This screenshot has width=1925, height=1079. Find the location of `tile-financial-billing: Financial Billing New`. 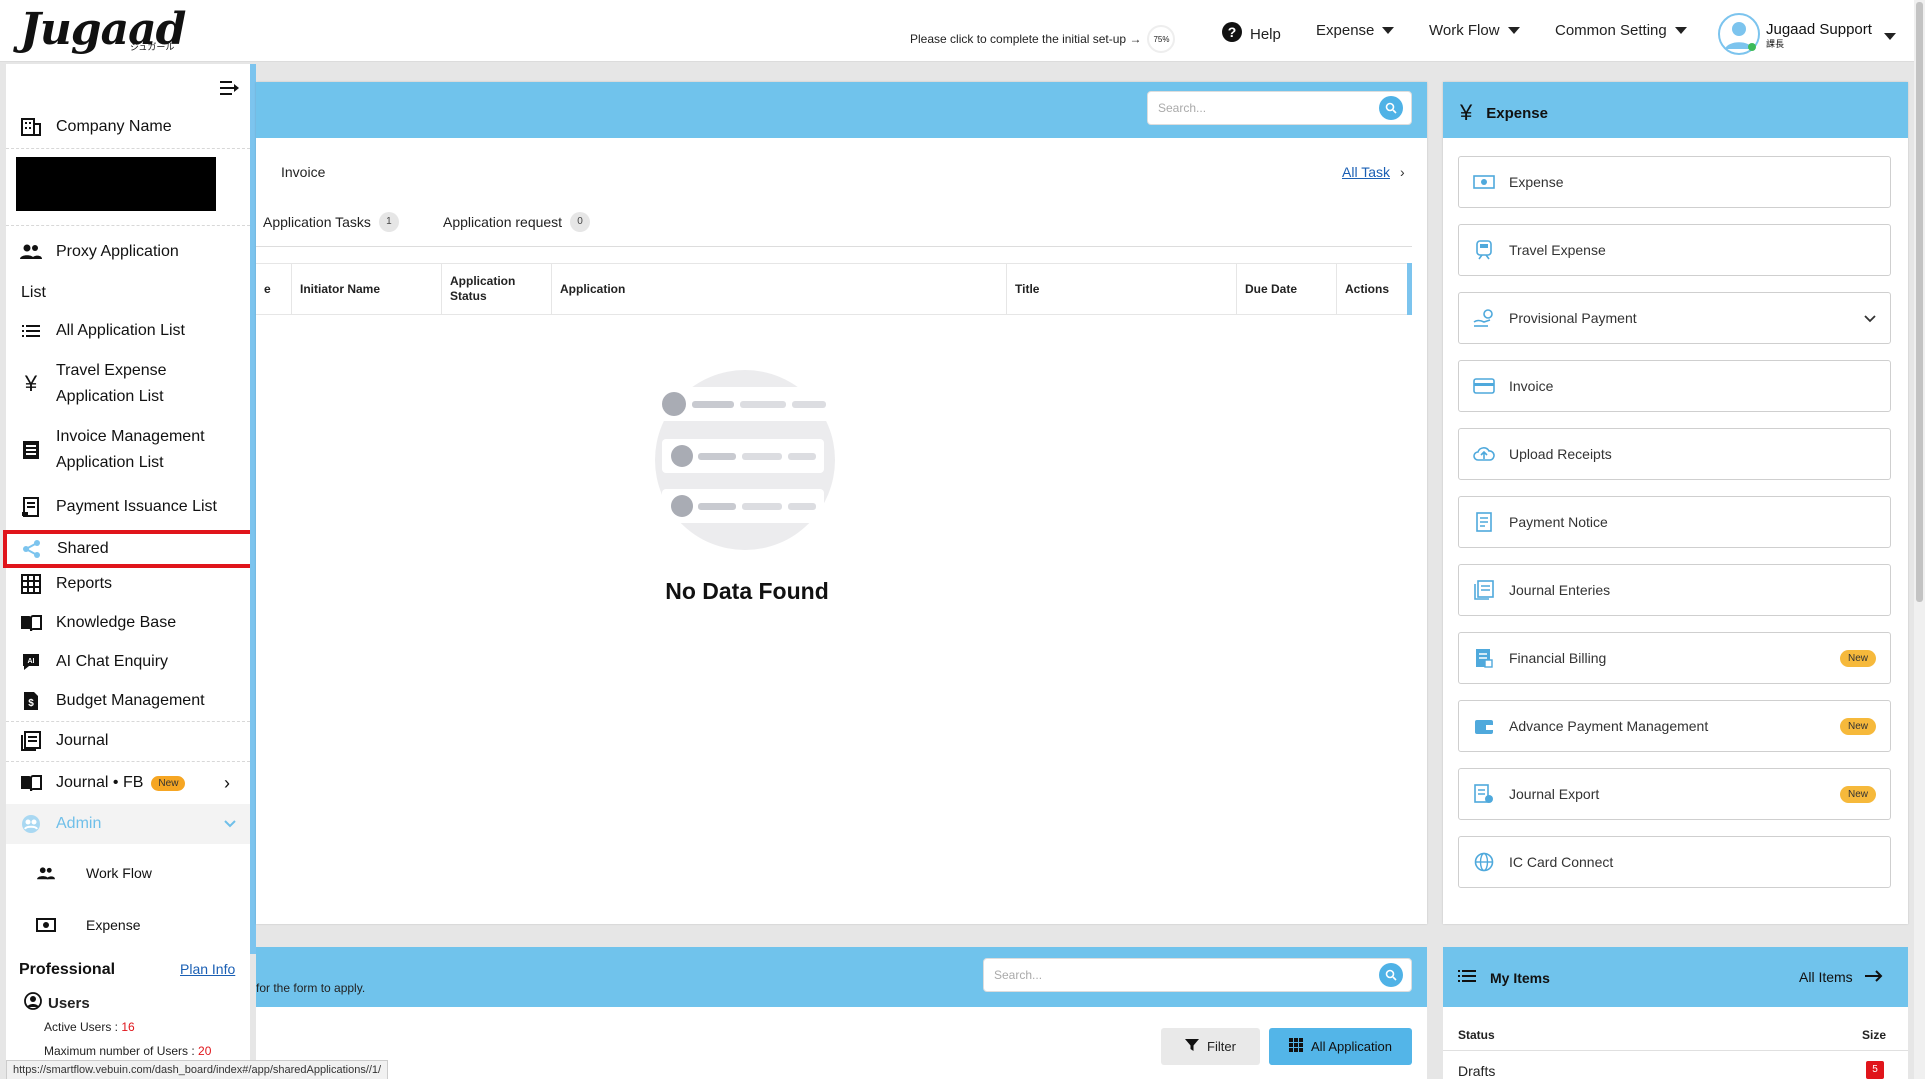

tile-financial-billing: Financial Billing New is located at coordinates (1674, 658).